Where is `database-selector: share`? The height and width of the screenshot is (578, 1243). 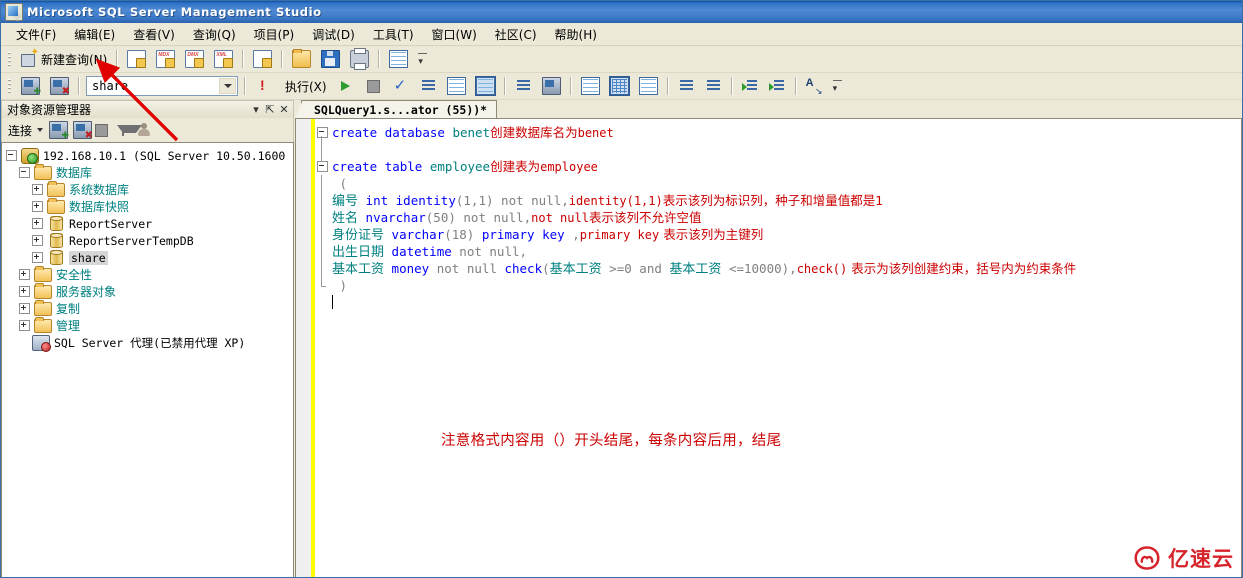
database-selector: share is located at coordinates (162, 86).